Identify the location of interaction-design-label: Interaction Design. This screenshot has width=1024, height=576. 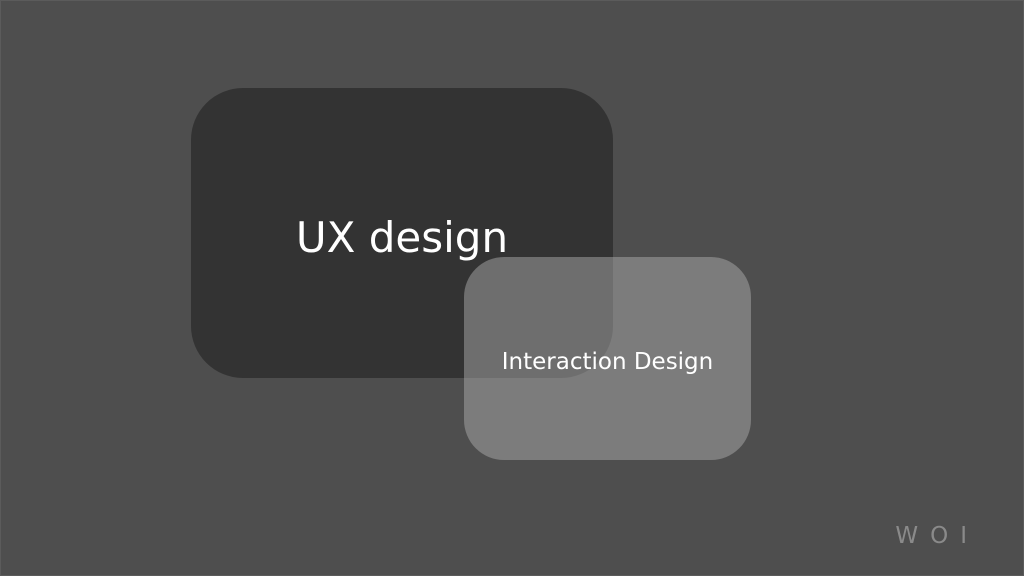
(607, 362).